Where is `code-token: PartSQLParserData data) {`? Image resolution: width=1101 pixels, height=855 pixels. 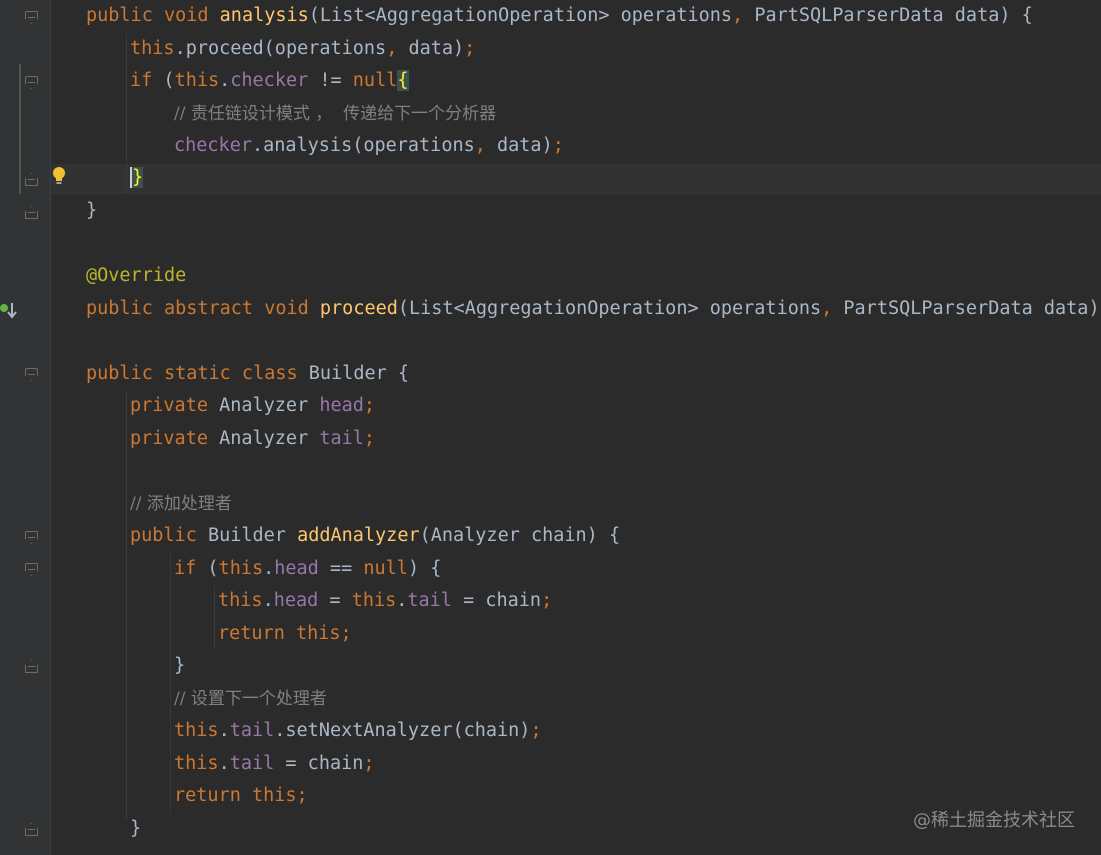 code-token: PartSQLParserData data) { is located at coordinates (893, 15).